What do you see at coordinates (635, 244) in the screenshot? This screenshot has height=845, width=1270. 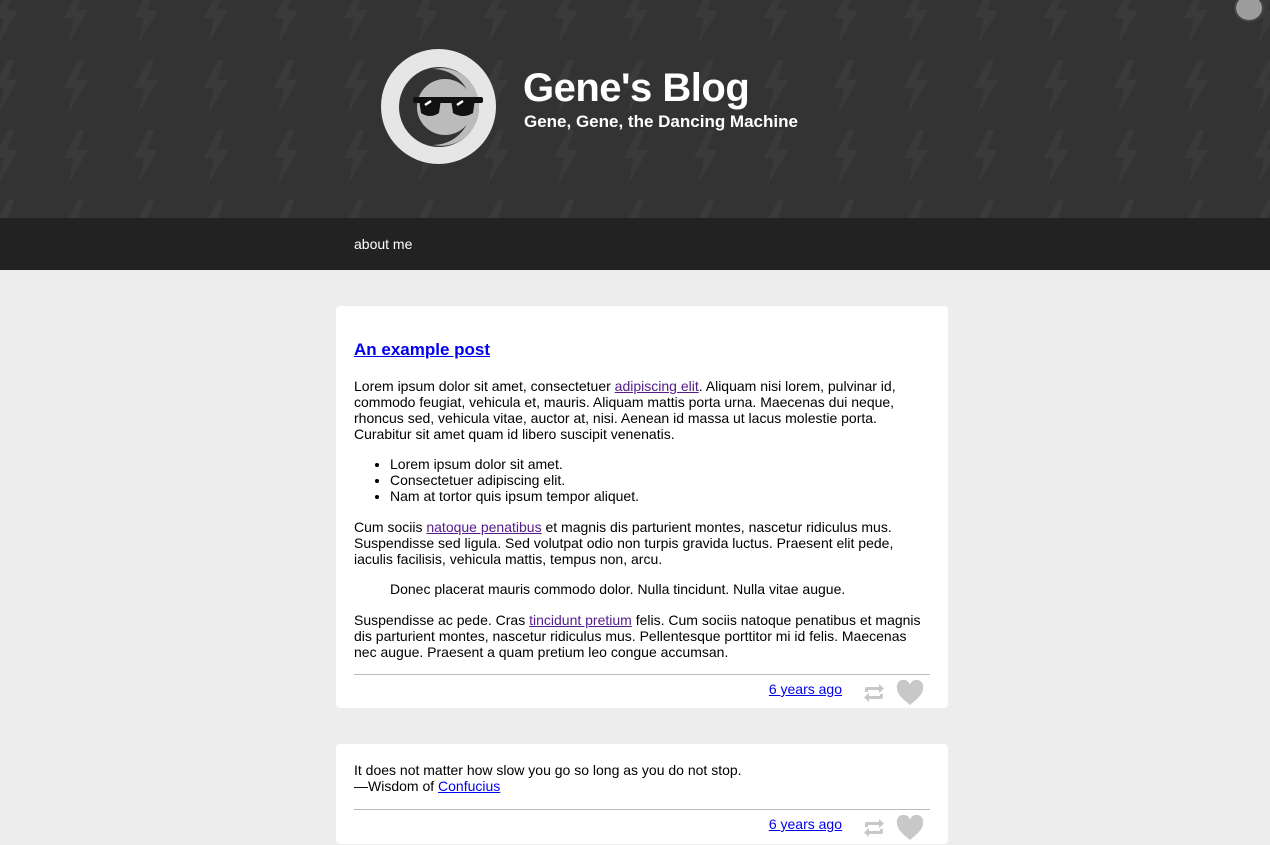 I see `navigation-bar: about me` at bounding box center [635, 244].